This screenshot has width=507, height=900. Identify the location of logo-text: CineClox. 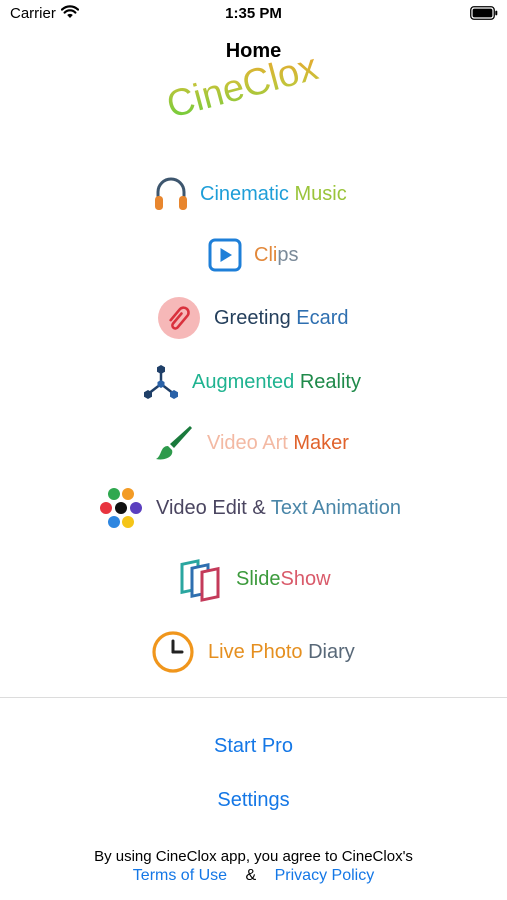
(242, 86).